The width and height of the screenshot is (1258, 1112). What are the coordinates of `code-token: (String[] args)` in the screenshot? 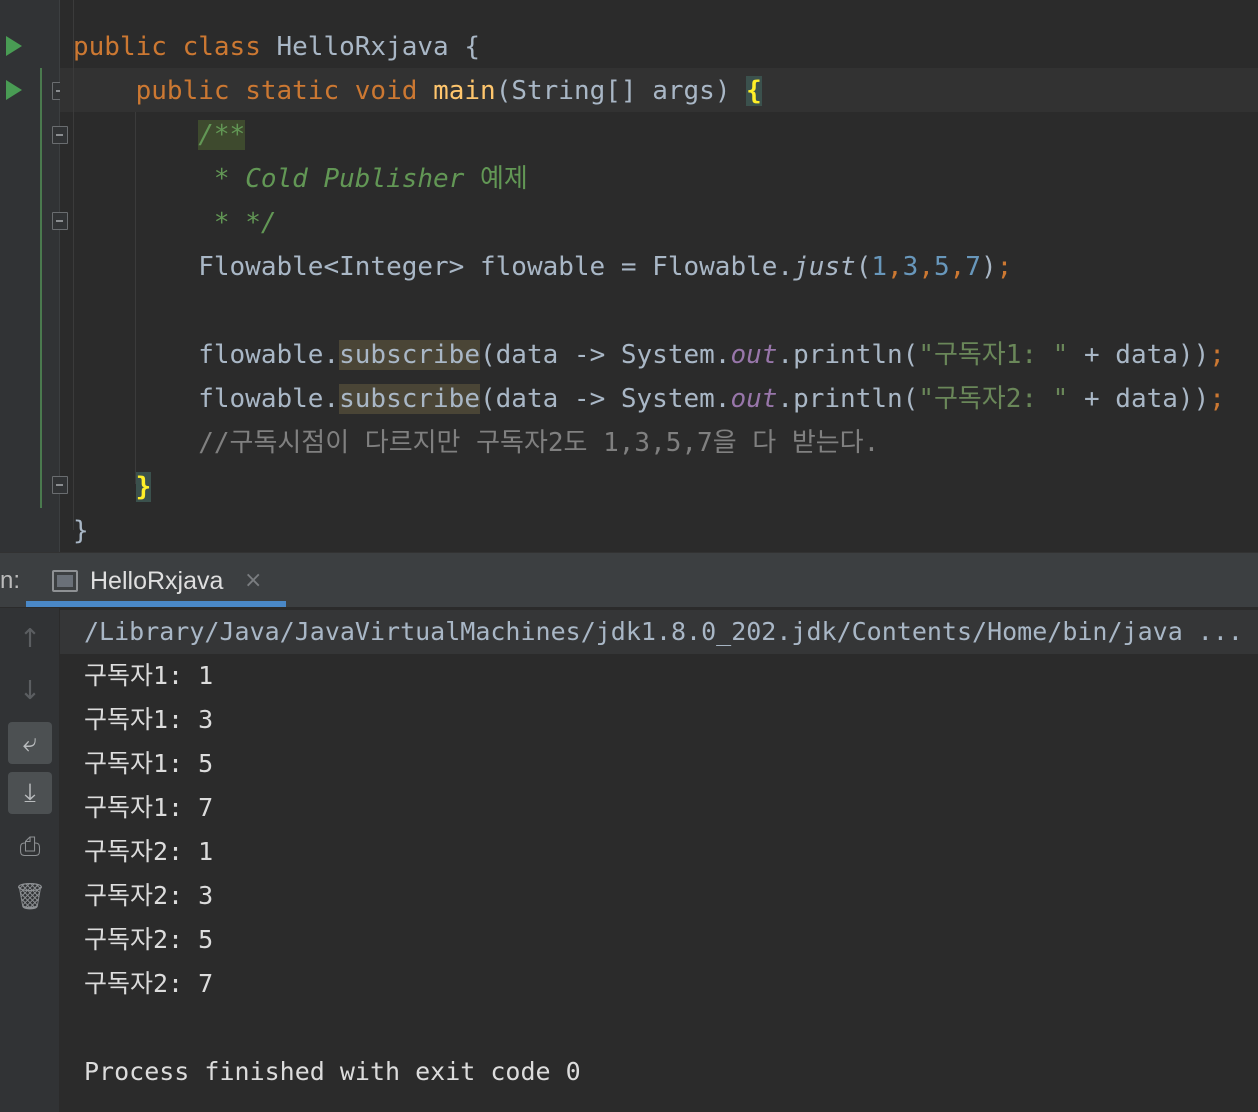 It's located at (621, 91).